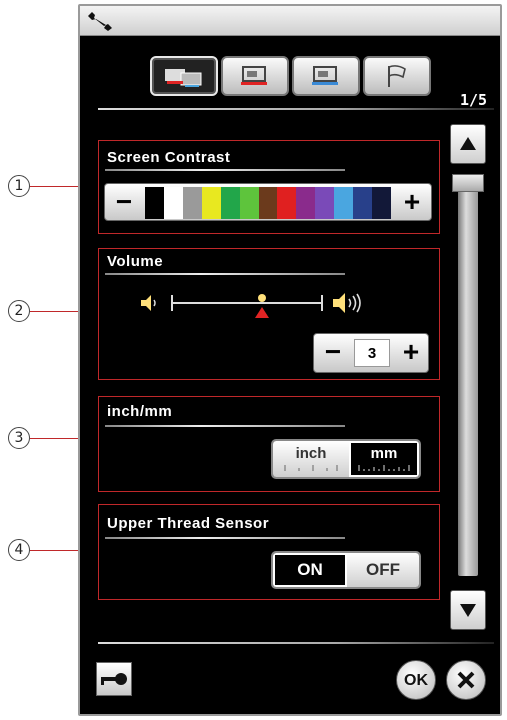  I want to click on mm-label: mm, so click(384, 453).